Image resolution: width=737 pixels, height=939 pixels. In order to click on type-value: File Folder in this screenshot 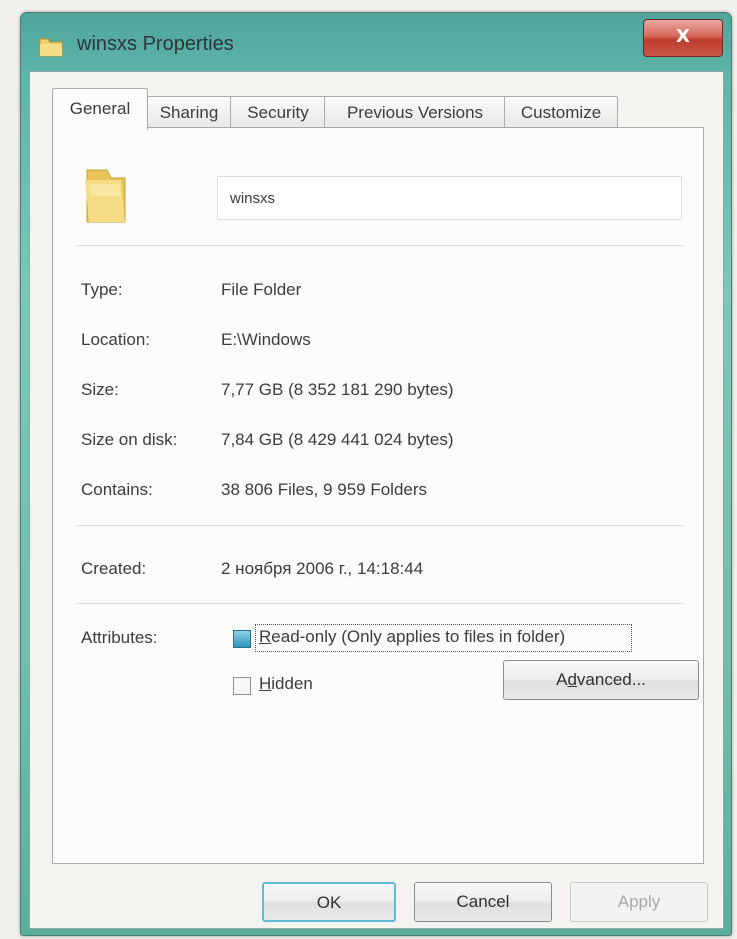, I will do `click(261, 289)`.